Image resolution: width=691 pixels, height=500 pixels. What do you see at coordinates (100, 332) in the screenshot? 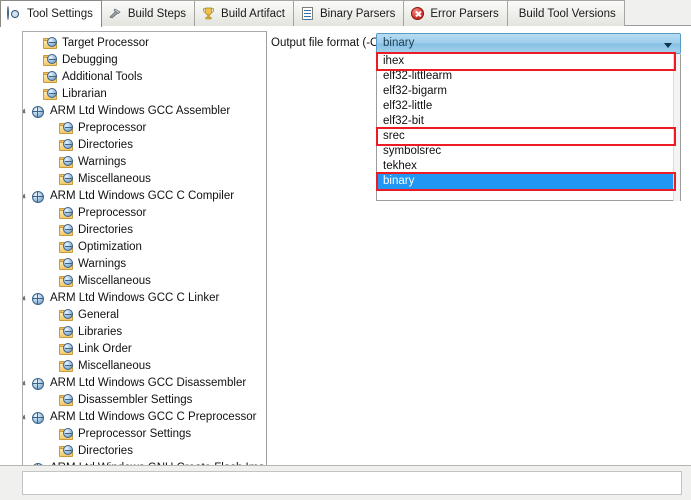
I see `tree-item-label: Libraries` at bounding box center [100, 332].